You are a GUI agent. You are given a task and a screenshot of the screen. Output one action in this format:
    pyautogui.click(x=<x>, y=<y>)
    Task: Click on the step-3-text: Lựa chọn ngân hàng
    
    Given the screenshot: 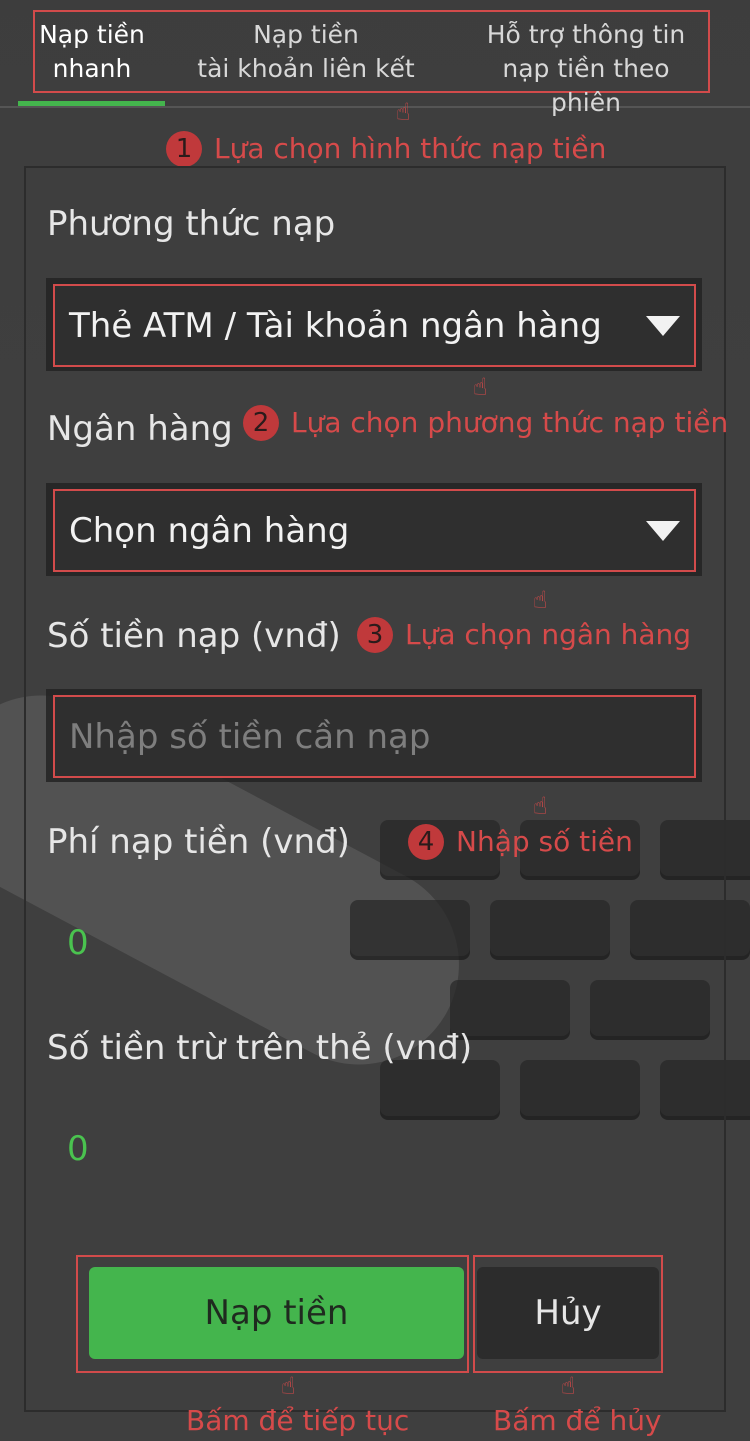 What is the action you would take?
    pyautogui.click(x=548, y=634)
    